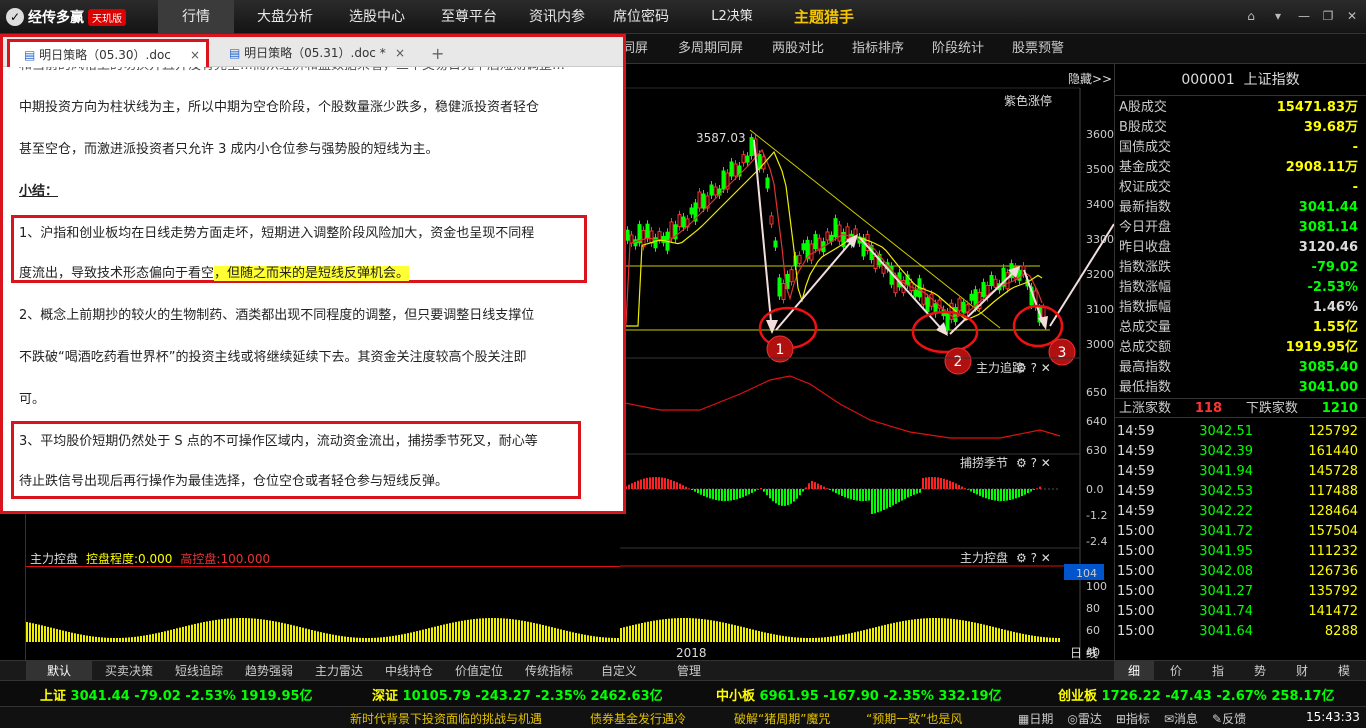 The image size is (1366, 728). What do you see at coordinates (1240, 80) in the screenshot?
I see `quote-header: 000001 上证指数` at bounding box center [1240, 80].